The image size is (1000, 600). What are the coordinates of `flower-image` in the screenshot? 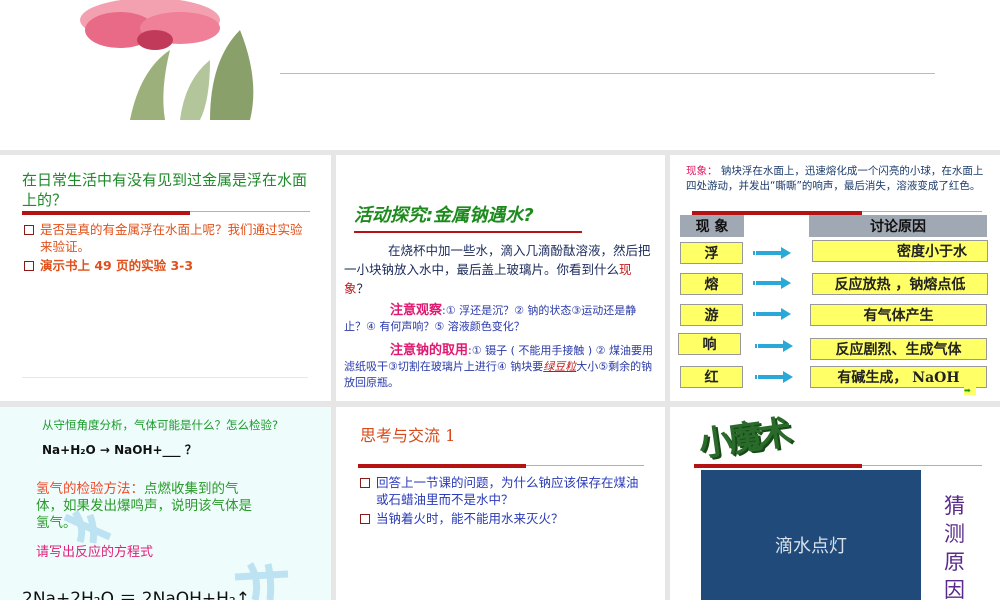 It's located at (167, 60).